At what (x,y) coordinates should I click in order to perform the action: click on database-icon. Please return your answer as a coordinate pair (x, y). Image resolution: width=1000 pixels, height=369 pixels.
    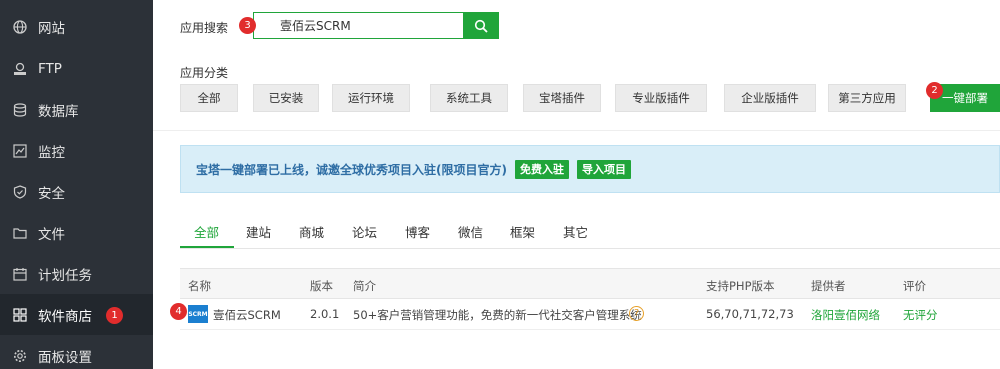
    Looking at the image, I should click on (20, 109).